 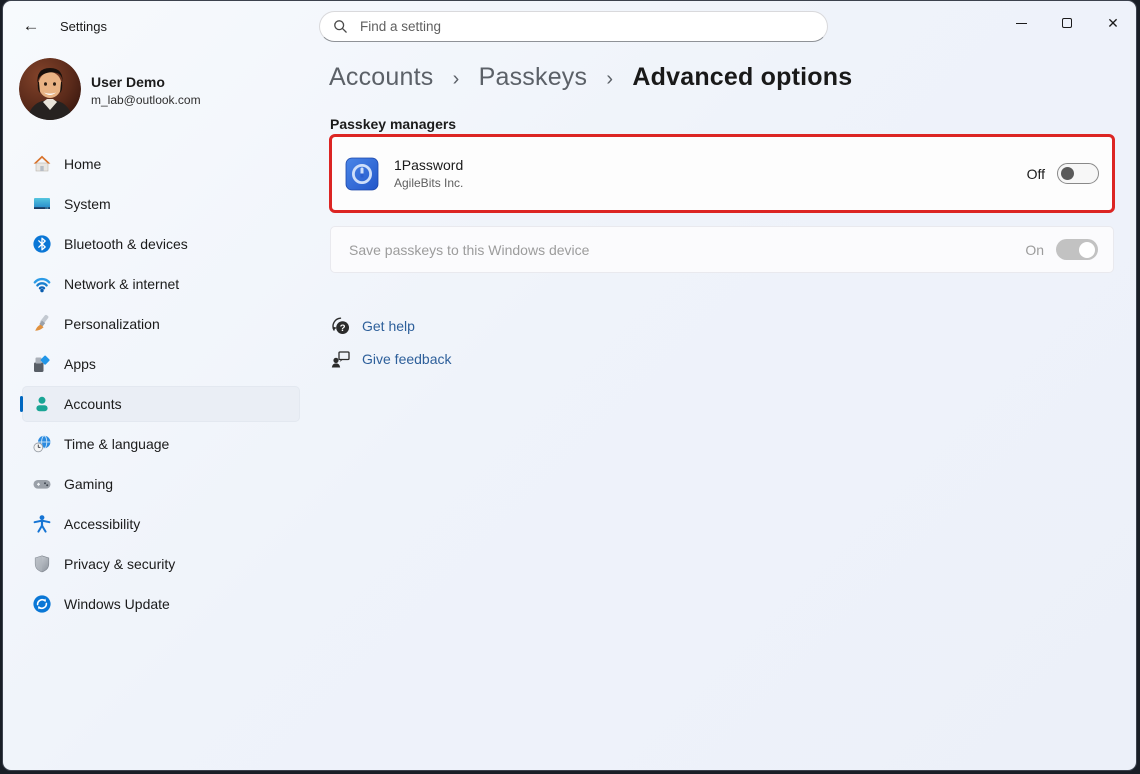 What do you see at coordinates (722, 173) in the screenshot?
I see `passkey-manager-row-1password: 1Password AgileBits Inc. Off` at bounding box center [722, 173].